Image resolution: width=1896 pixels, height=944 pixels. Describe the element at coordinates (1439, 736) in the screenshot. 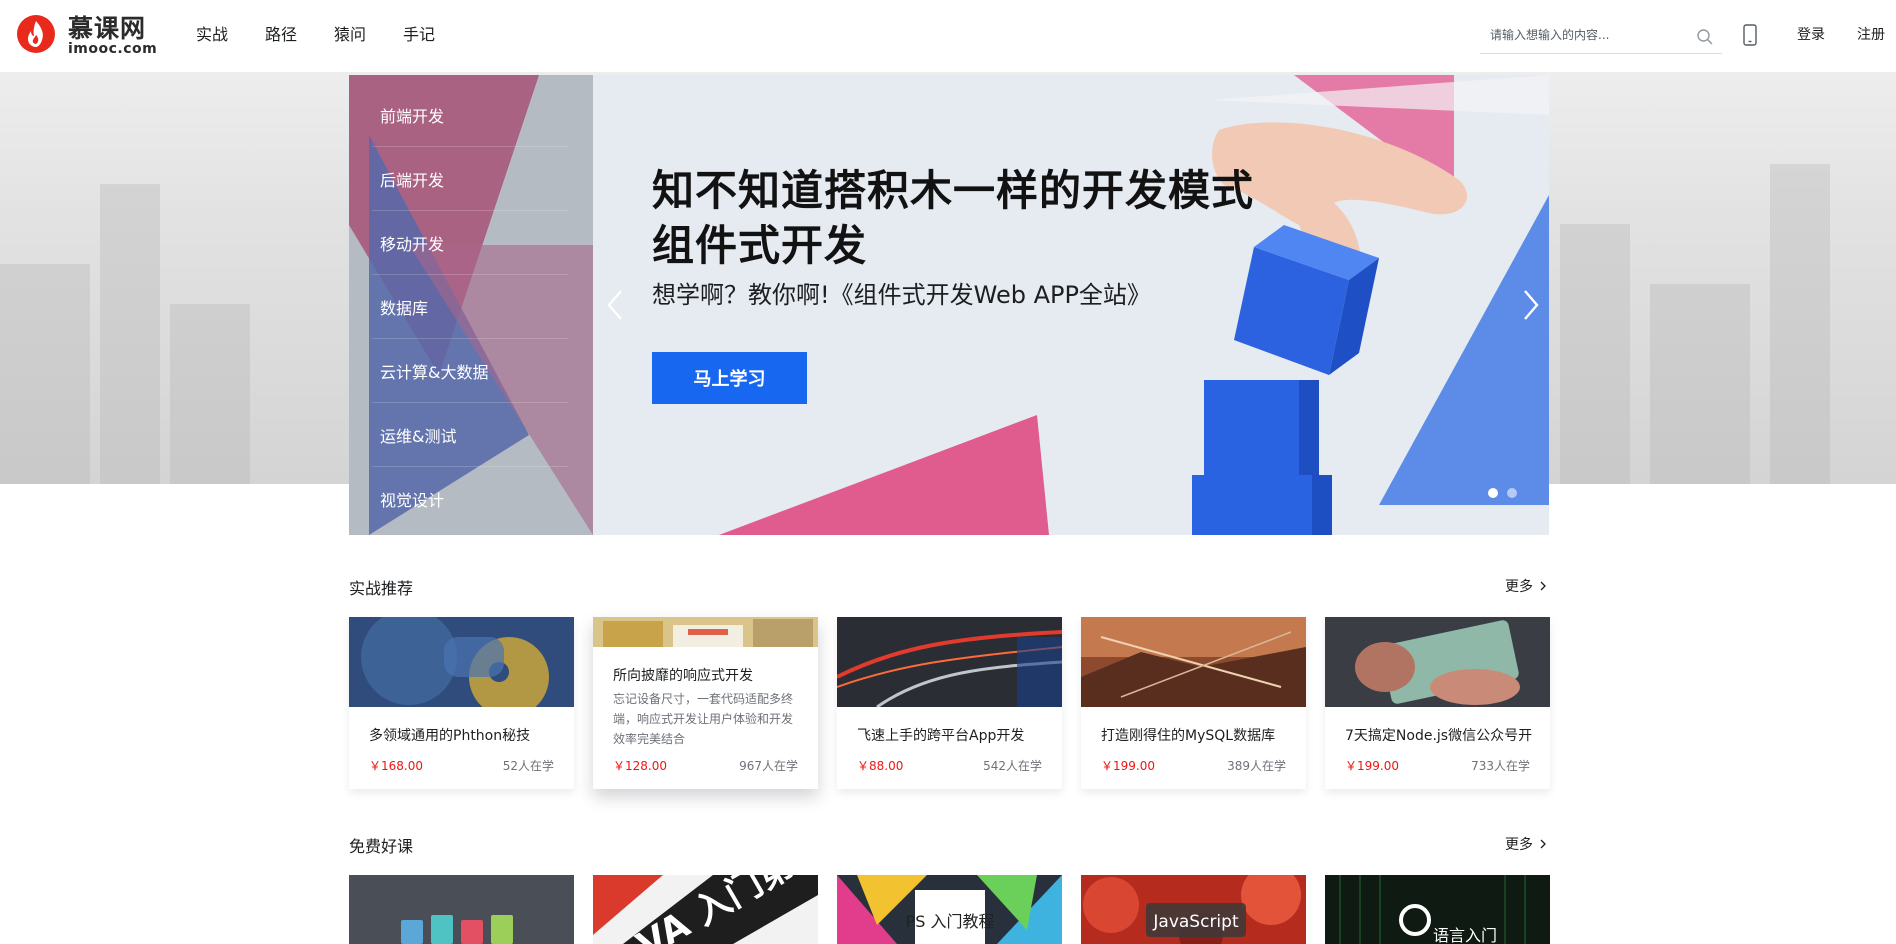

I see `course-title: 7天搞定Node.js微信公众号开` at that location.